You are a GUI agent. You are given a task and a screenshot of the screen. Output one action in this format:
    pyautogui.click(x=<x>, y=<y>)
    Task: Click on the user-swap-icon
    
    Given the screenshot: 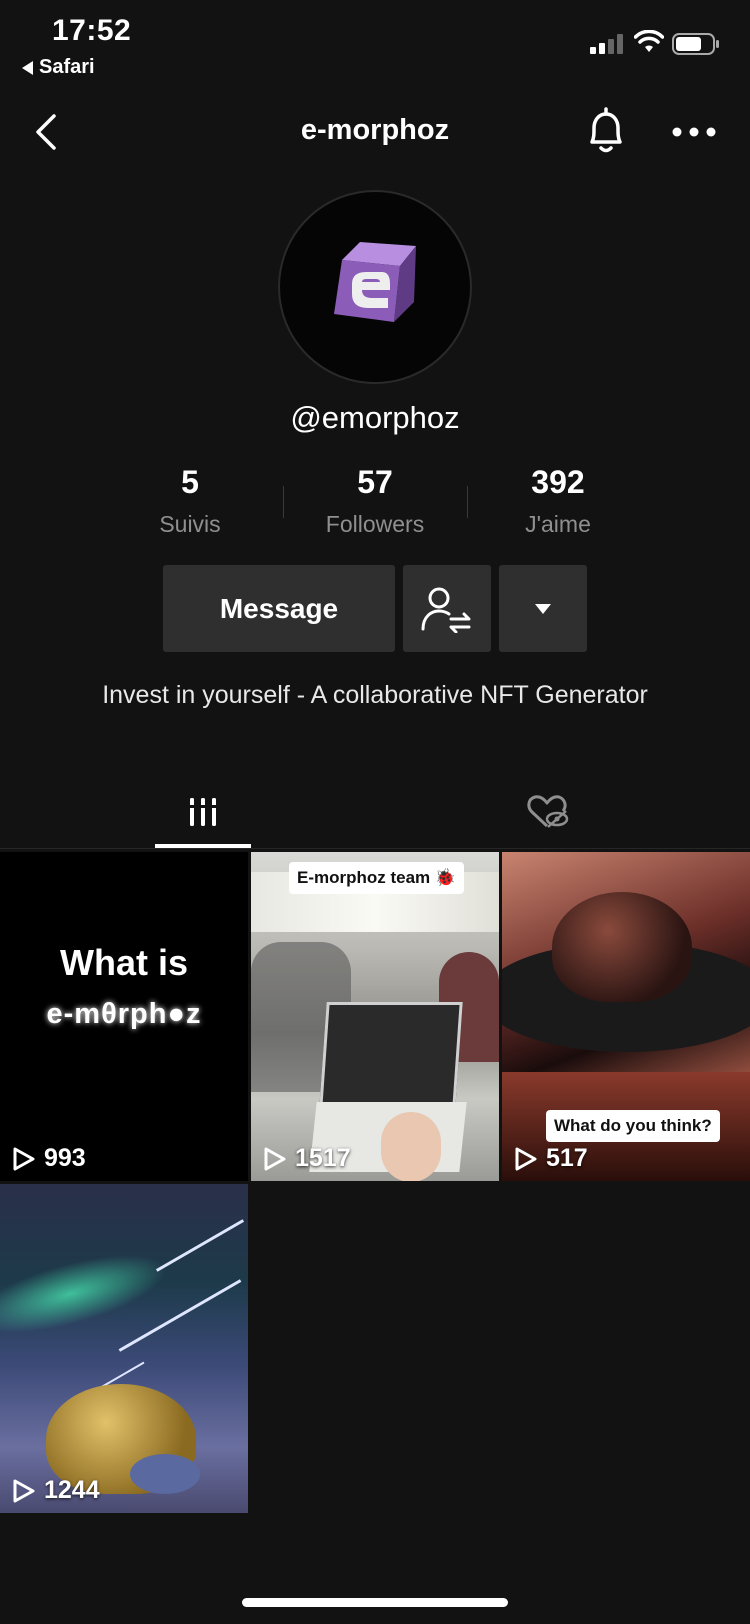 What is the action you would take?
    pyautogui.click(x=446, y=610)
    